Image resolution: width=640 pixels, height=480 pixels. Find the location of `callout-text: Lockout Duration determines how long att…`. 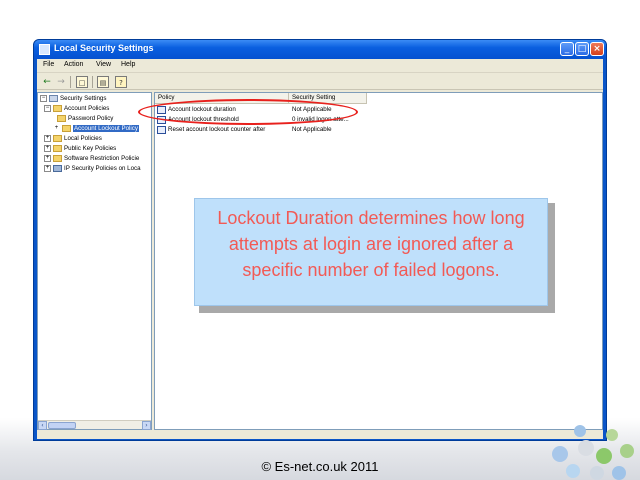

callout-text: Lockout Duration determines how long att… is located at coordinates (371, 244).